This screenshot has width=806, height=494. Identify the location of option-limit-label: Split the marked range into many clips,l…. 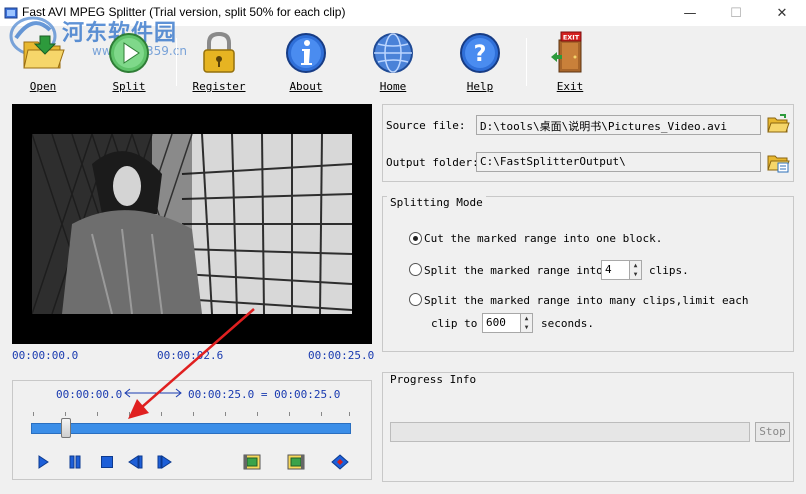
(586, 300).